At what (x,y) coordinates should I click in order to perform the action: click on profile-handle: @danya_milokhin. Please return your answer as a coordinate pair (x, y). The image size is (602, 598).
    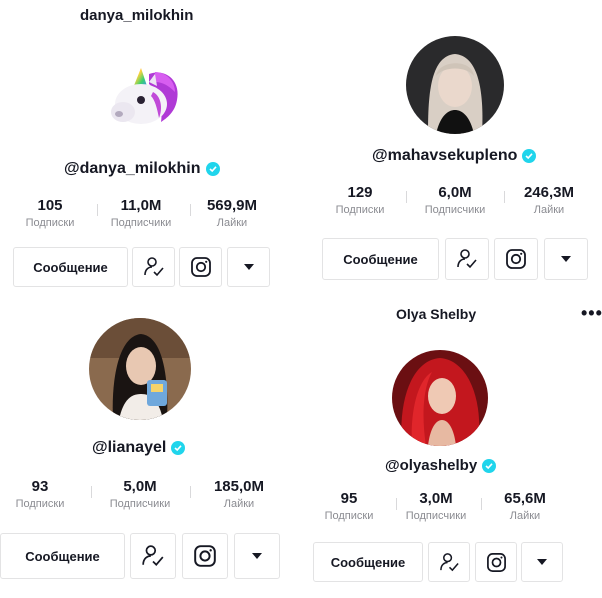
    Looking at the image, I should click on (142, 169).